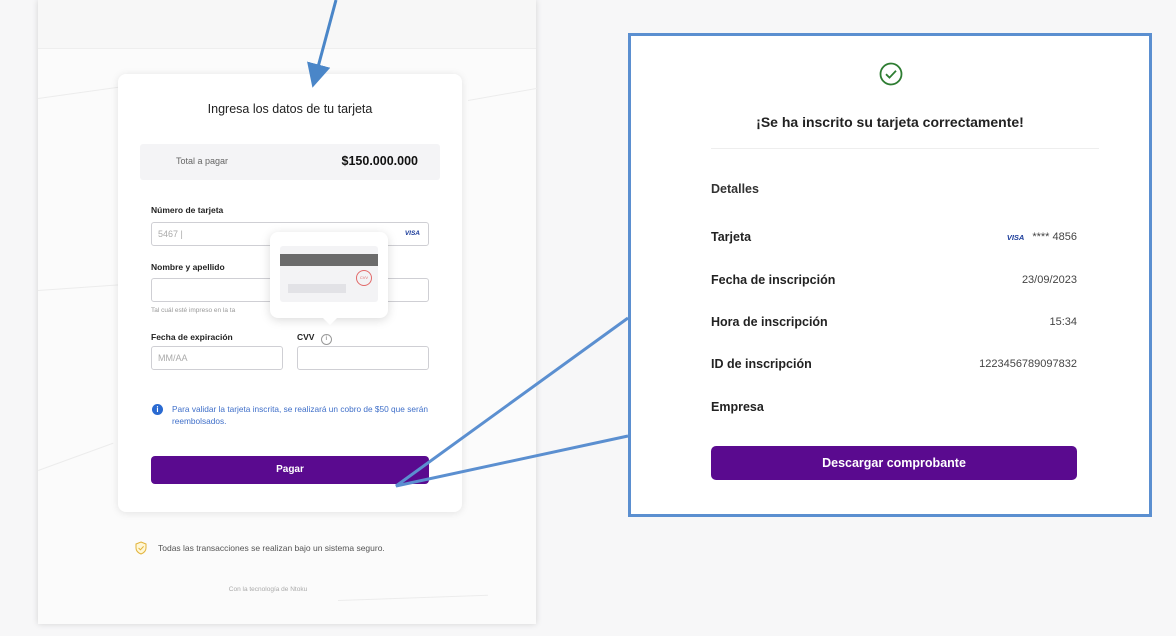 The image size is (1176, 636). What do you see at coordinates (1054, 237) in the screenshot?
I see `masked-card-number: **** 4856` at bounding box center [1054, 237].